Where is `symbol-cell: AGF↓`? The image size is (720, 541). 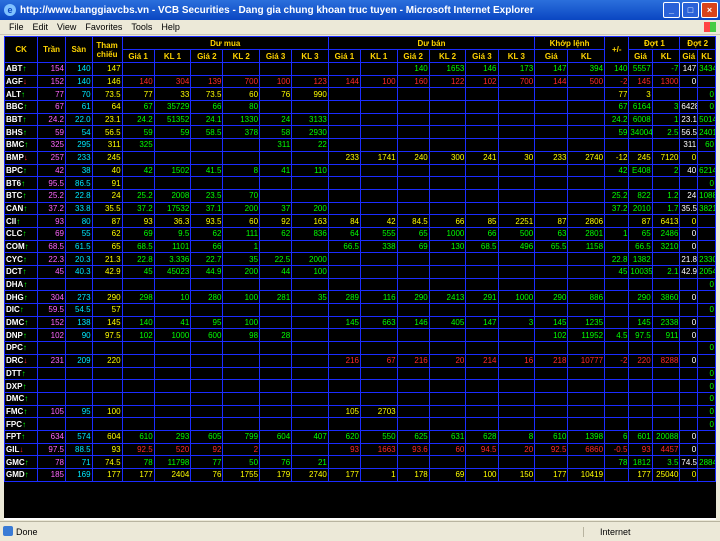
symbol-cell: AGF↓ is located at coordinates (21, 81).